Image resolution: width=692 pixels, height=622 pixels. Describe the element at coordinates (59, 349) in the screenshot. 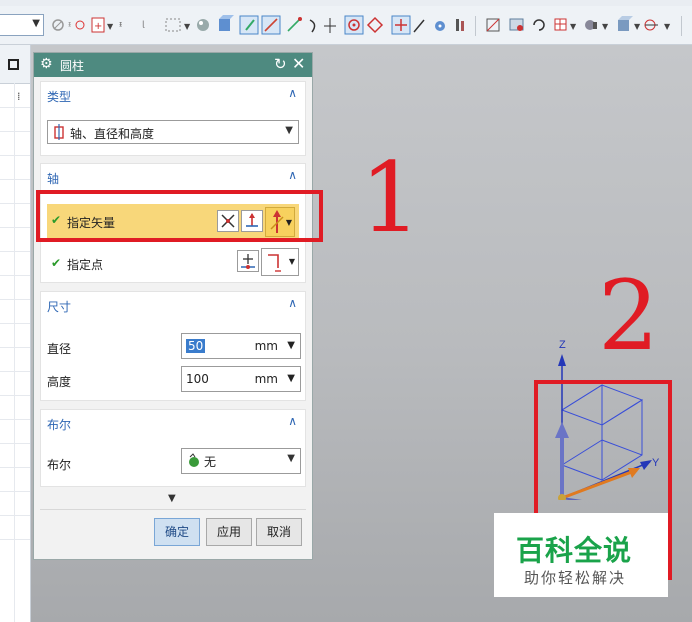

I see `diameter-label: 直径` at that location.